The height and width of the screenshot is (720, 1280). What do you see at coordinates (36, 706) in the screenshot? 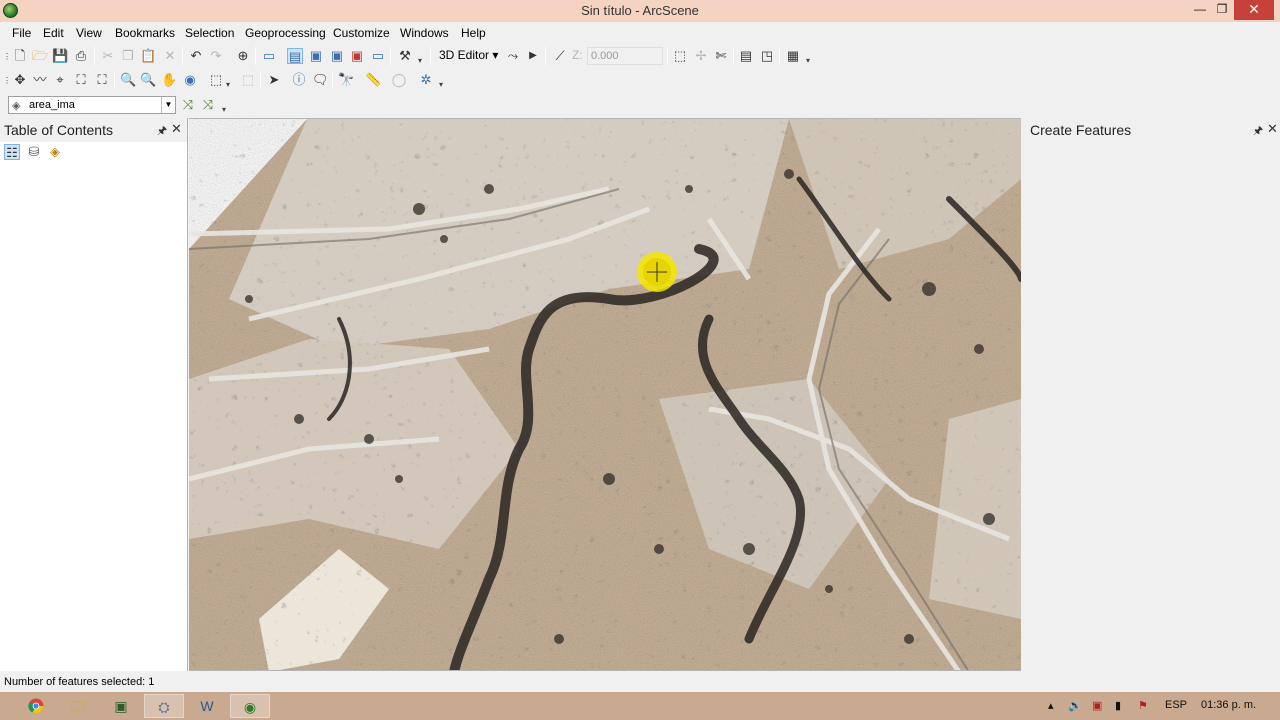
I see `chrome-taskbar-item` at bounding box center [36, 706].